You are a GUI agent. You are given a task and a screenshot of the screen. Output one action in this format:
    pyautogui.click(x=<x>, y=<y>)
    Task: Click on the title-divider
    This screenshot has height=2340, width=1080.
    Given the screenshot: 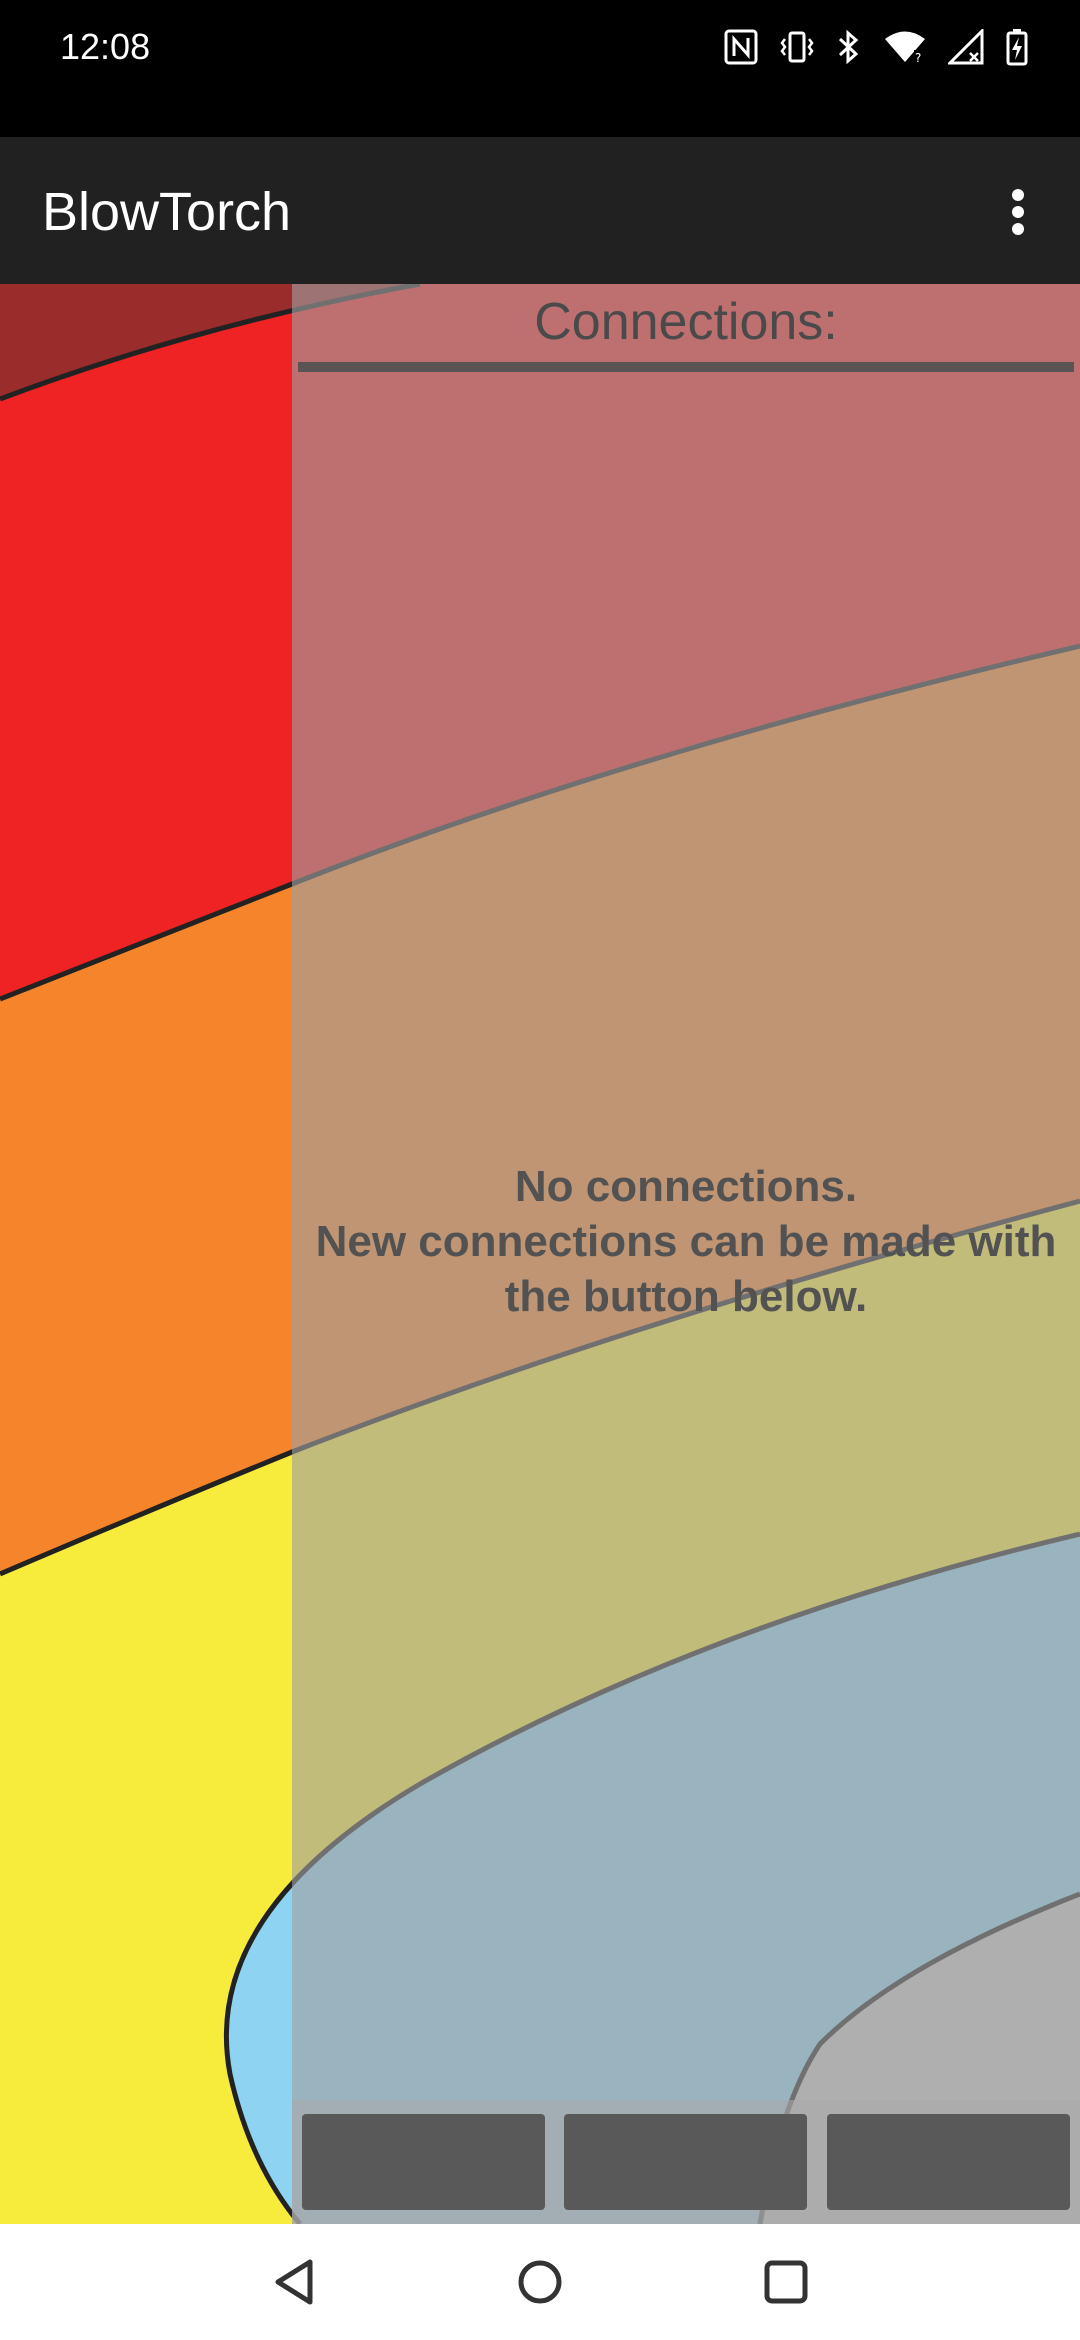 What is the action you would take?
    pyautogui.click(x=686, y=367)
    